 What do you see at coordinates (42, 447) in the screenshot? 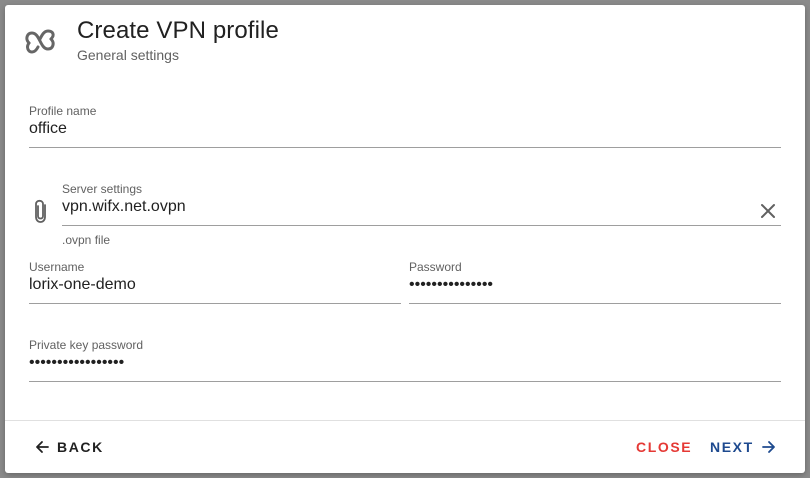
I see `arrow-left-icon` at bounding box center [42, 447].